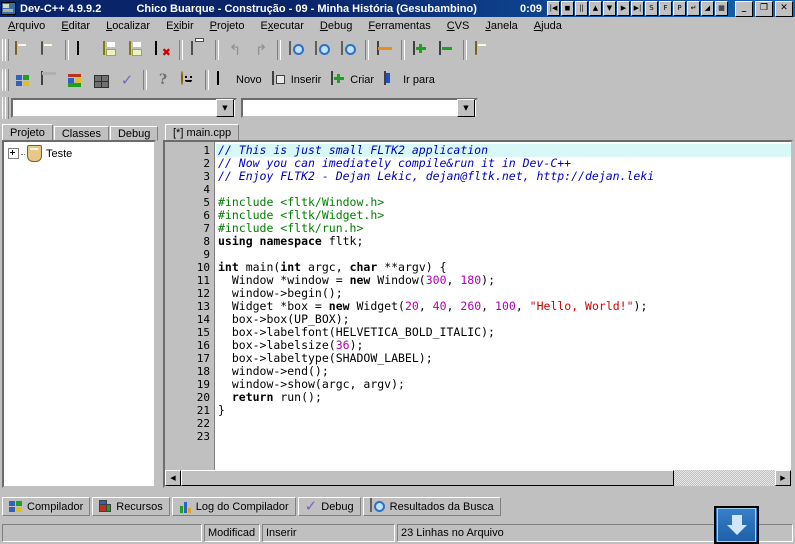 This screenshot has width=795, height=544. What do you see at coordinates (26, 26) in the screenshot?
I see `menu-arquivo: Arquivo` at bounding box center [26, 26].